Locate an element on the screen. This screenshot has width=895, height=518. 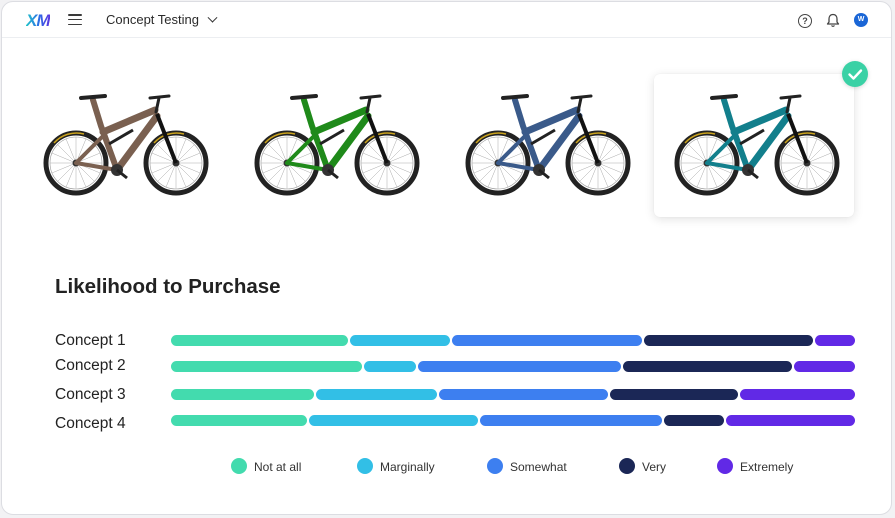
legend-dot-marginally is located at coordinates (365, 466).